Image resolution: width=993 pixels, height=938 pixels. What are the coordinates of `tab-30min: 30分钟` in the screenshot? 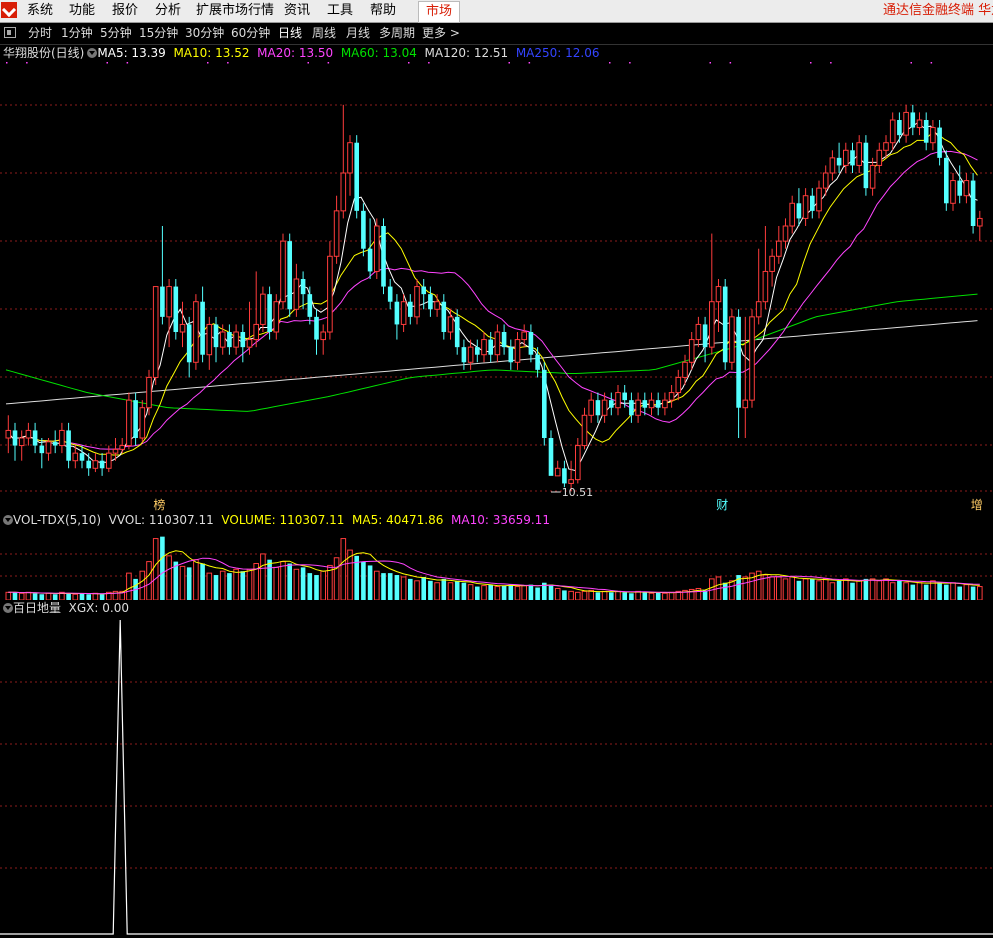 It's located at (204, 33).